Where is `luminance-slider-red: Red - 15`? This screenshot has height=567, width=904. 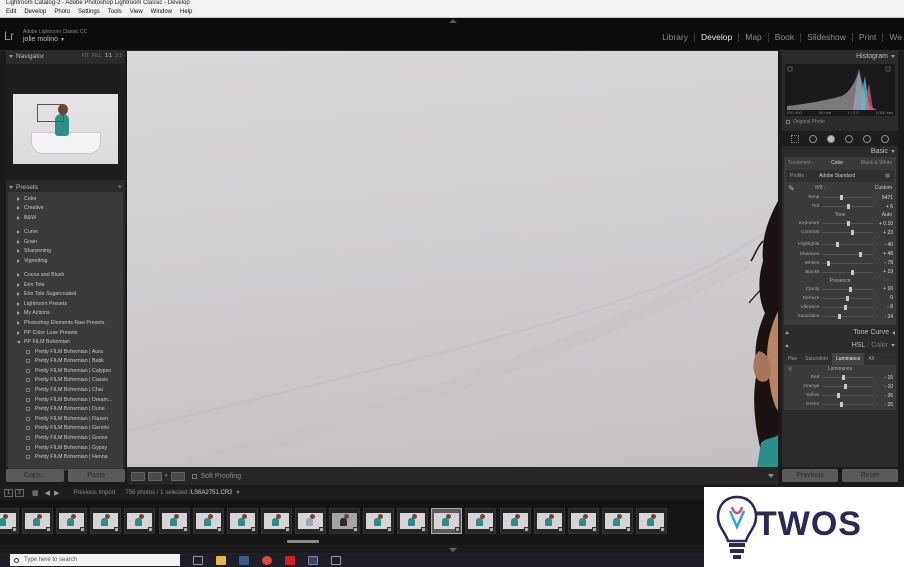
luminance-slider-red: Red - 15 is located at coordinates (840, 377).